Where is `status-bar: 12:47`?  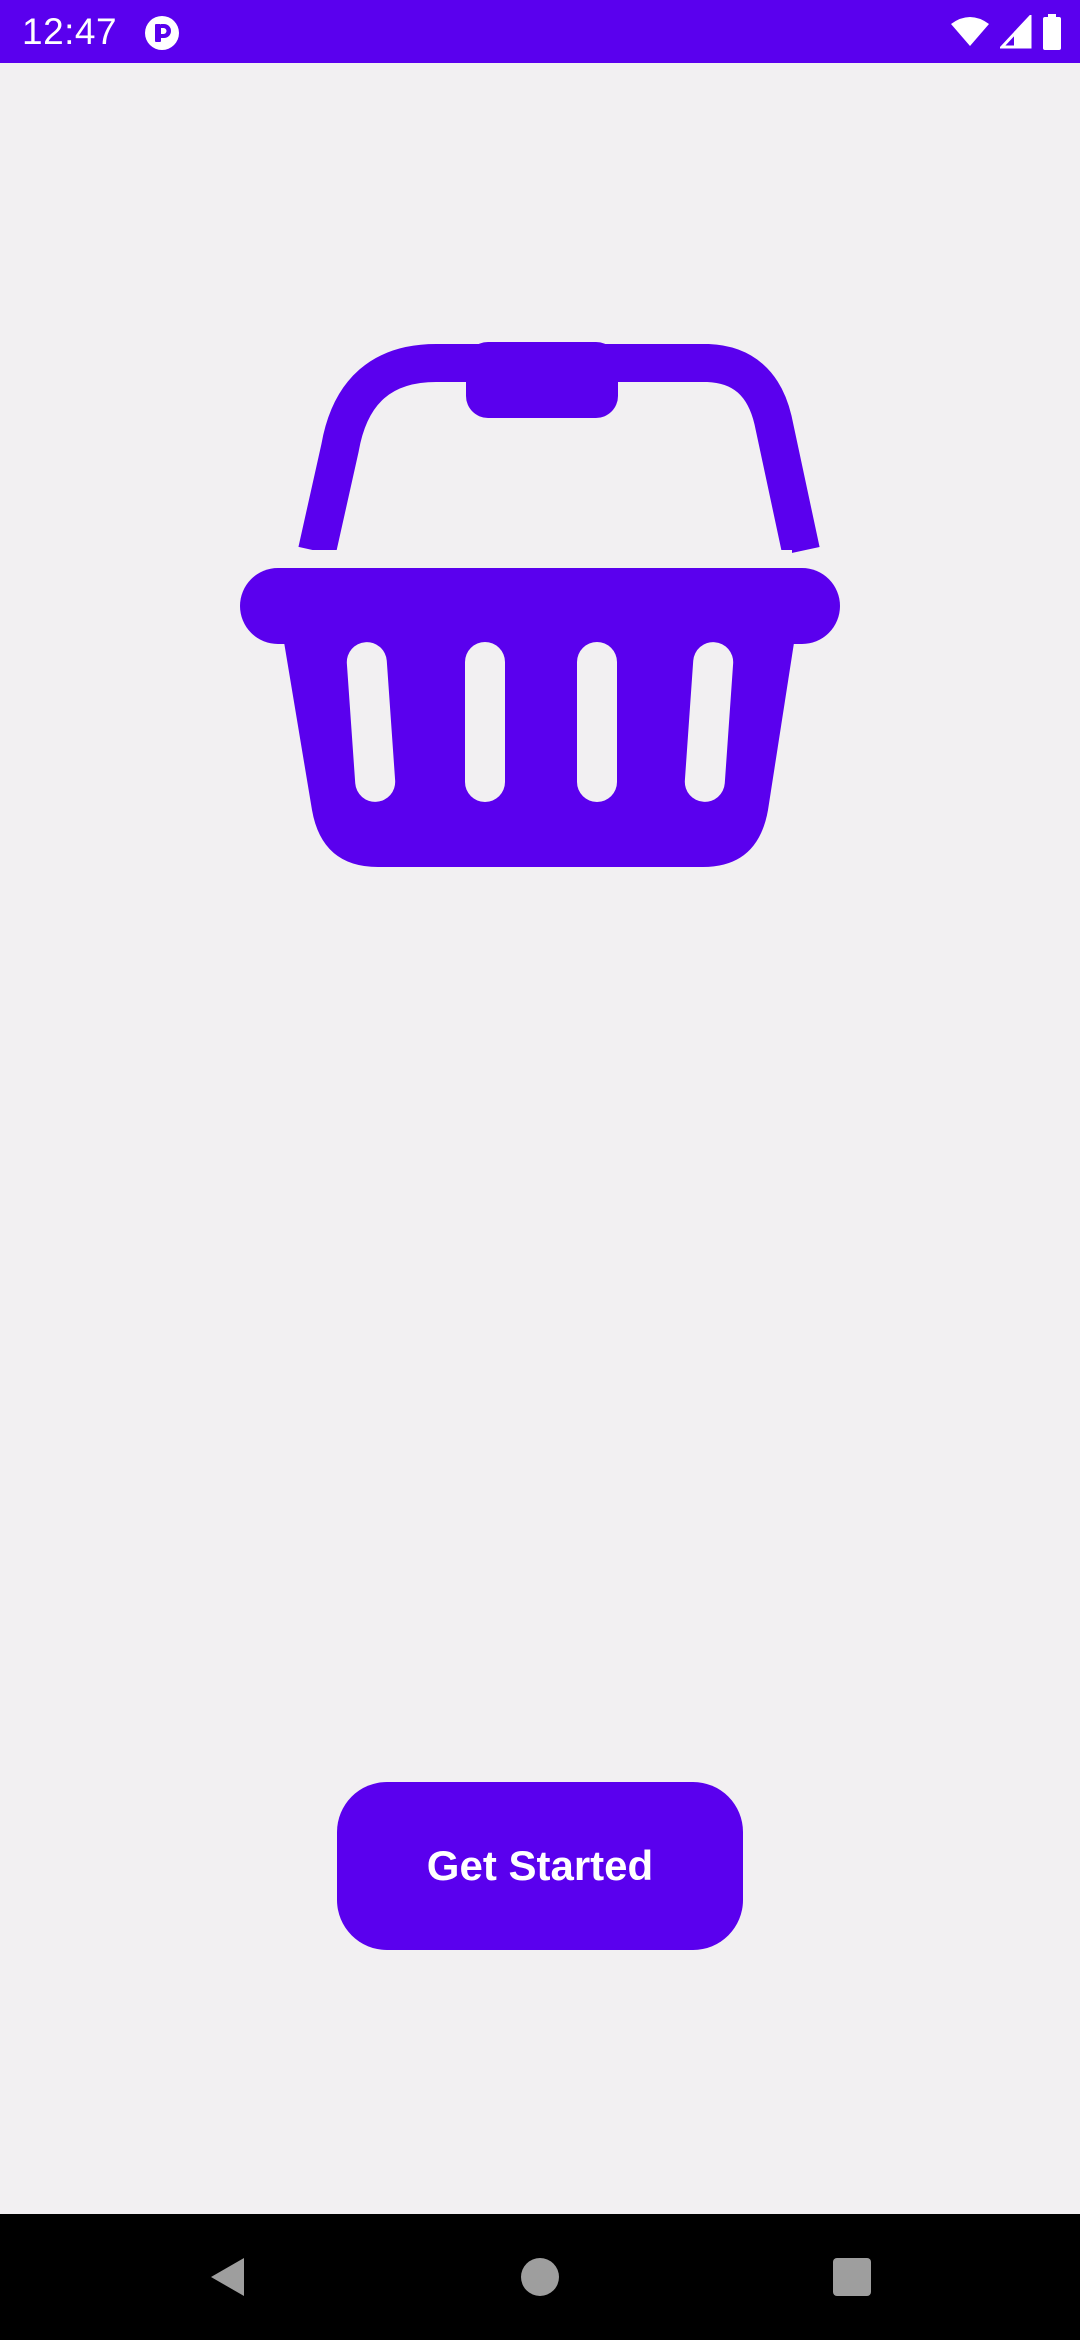 status-bar: 12:47 is located at coordinates (540, 31).